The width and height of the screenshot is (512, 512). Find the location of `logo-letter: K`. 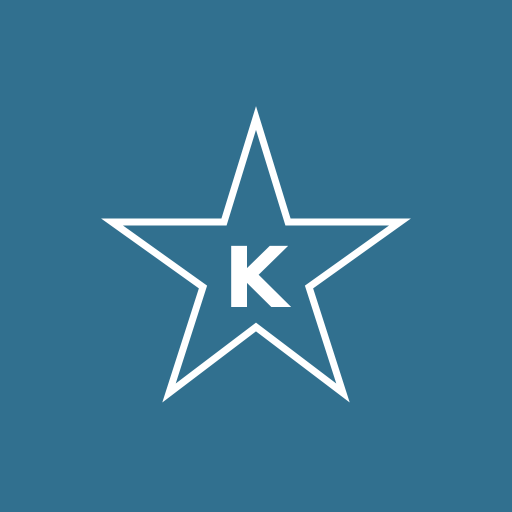

logo-letter: K is located at coordinates (257, 278).